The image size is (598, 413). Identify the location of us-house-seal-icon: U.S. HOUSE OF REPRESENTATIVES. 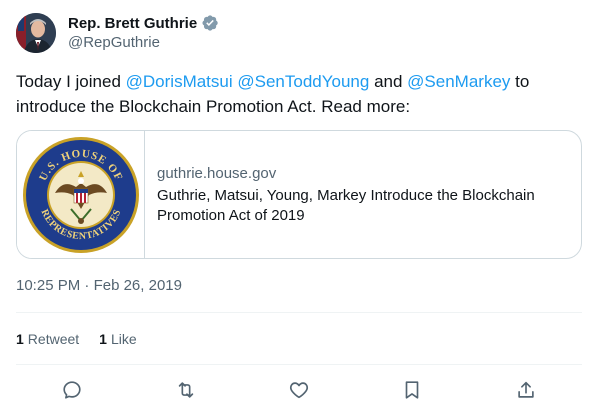
(80, 194).